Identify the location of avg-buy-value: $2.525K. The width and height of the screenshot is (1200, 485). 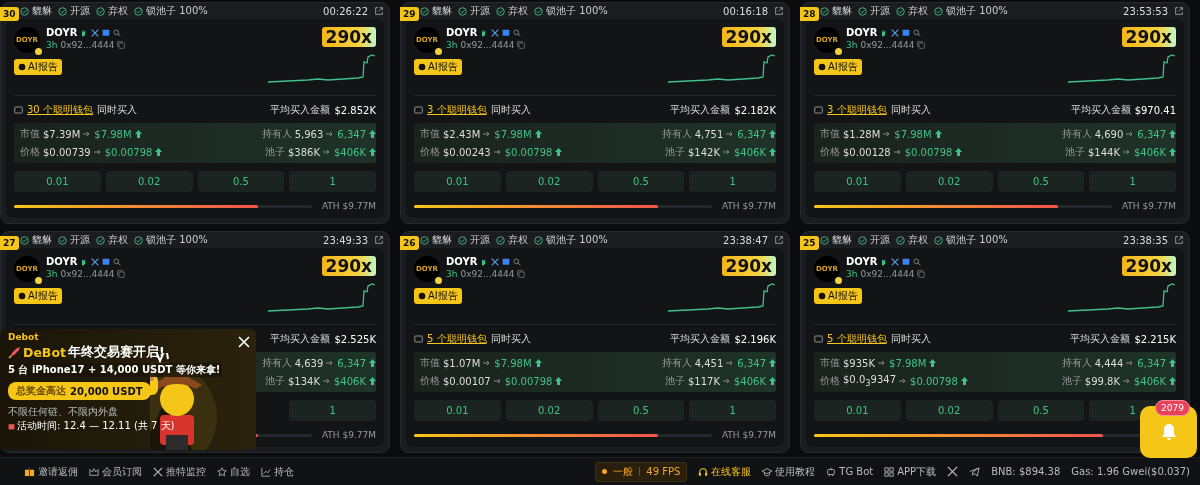
(355, 339).